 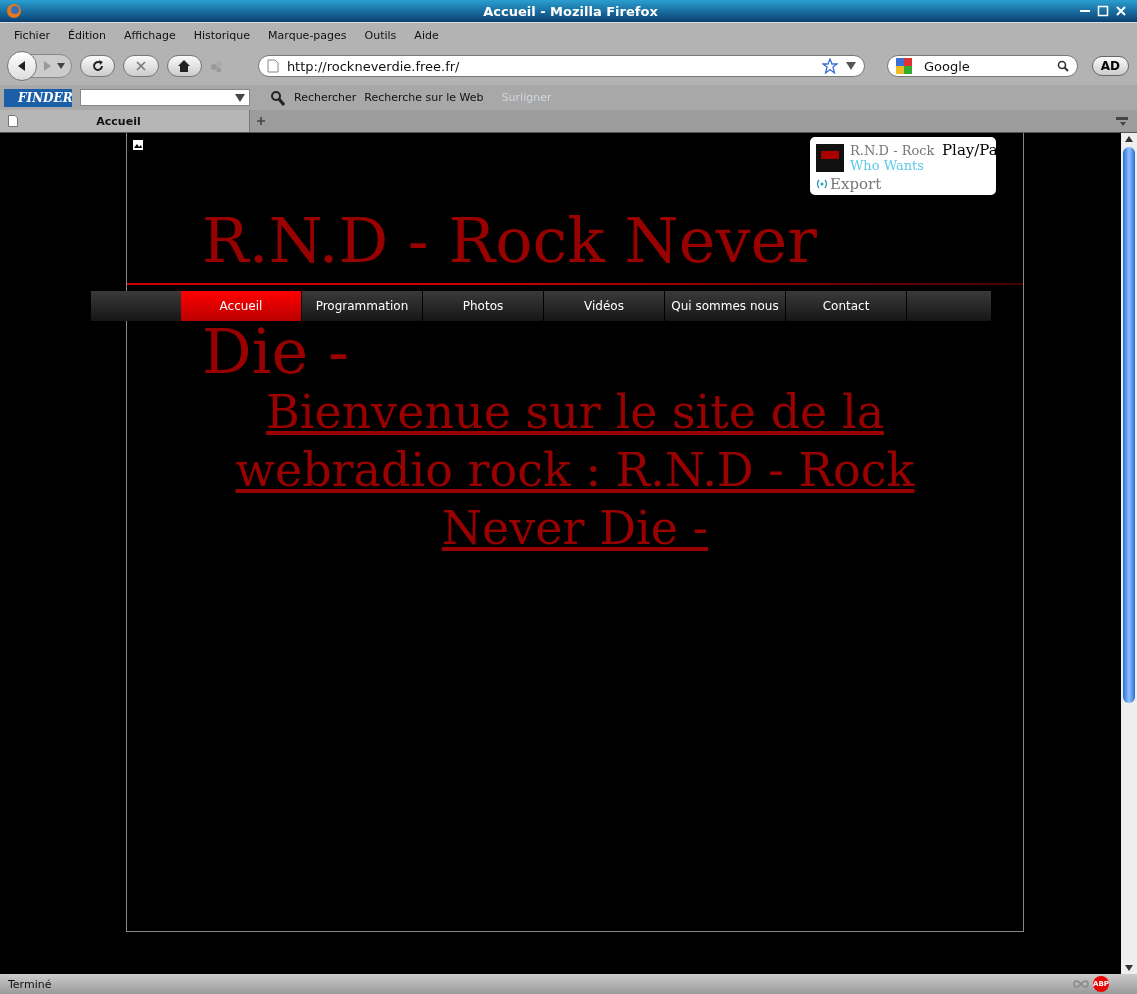 I want to click on toolbar-button: Recherche sur le Web, so click(x=424, y=97).